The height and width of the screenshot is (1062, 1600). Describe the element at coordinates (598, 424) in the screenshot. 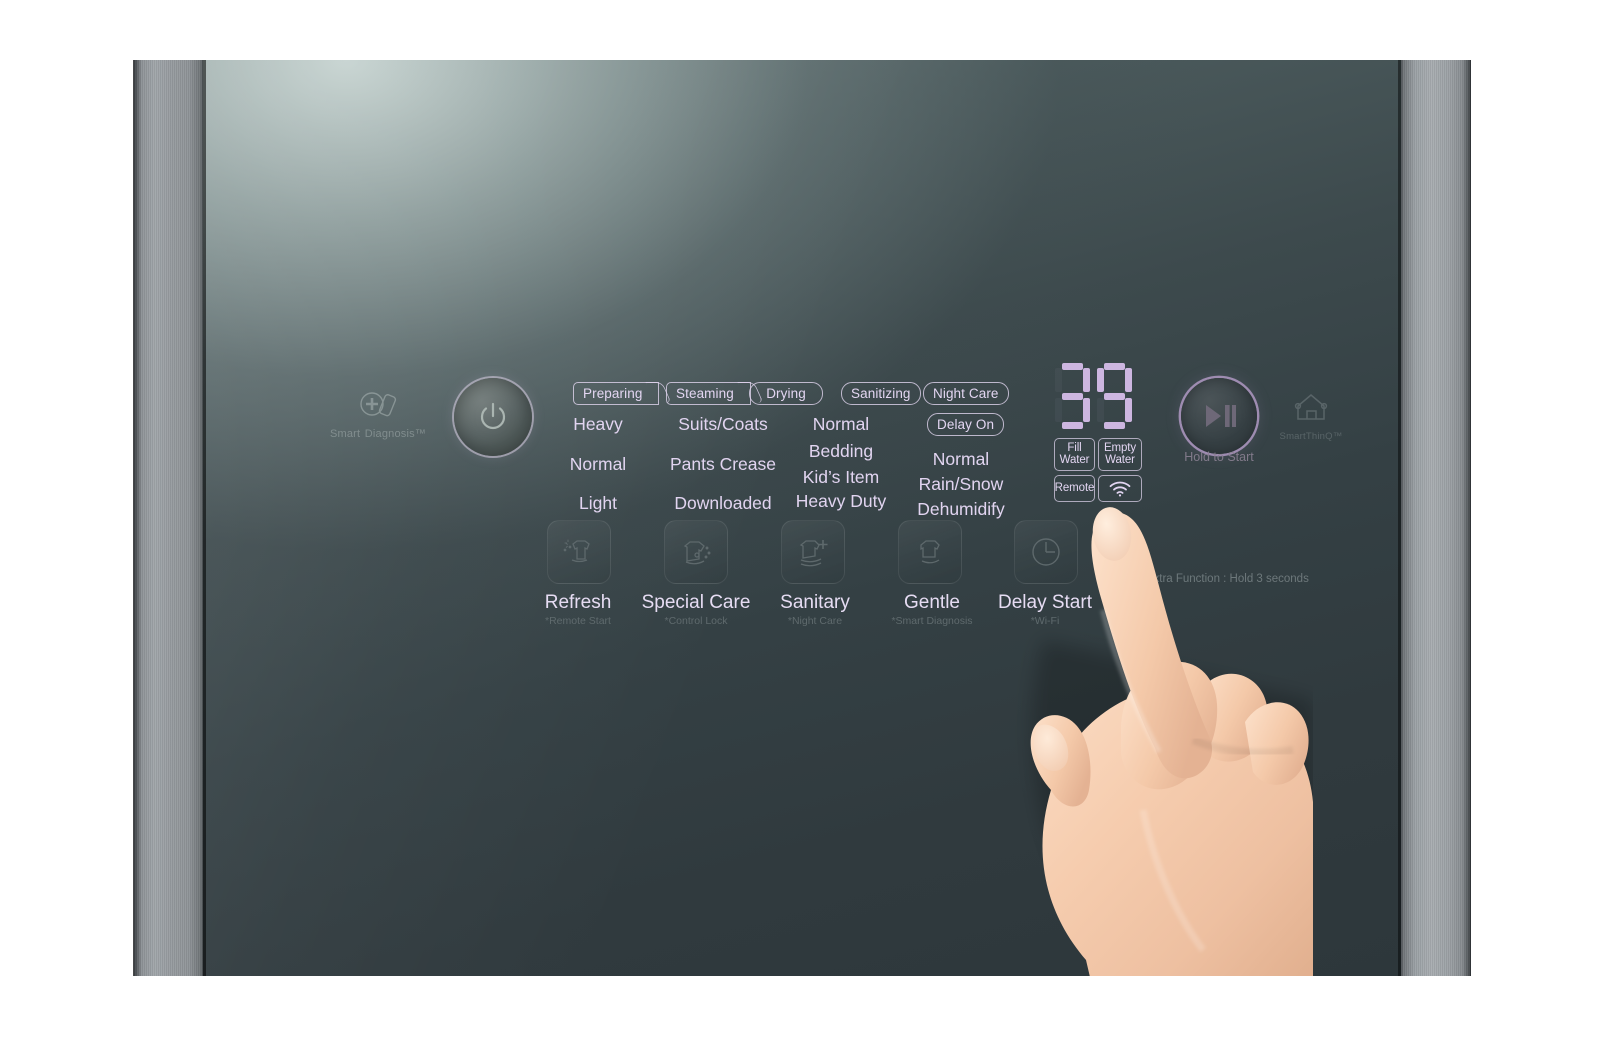

I see `course-item: Heavy` at that location.